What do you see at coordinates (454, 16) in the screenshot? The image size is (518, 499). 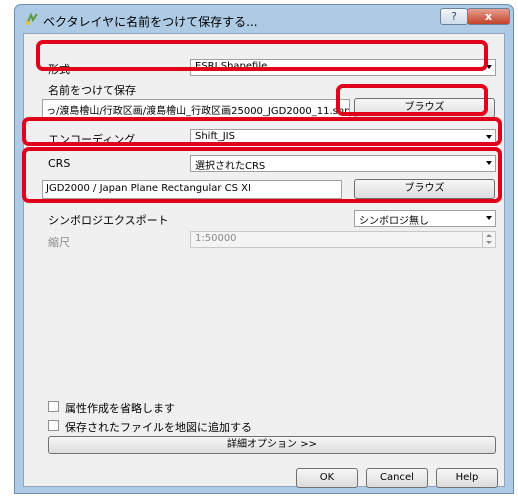 I see `title-help-button: ?` at bounding box center [454, 16].